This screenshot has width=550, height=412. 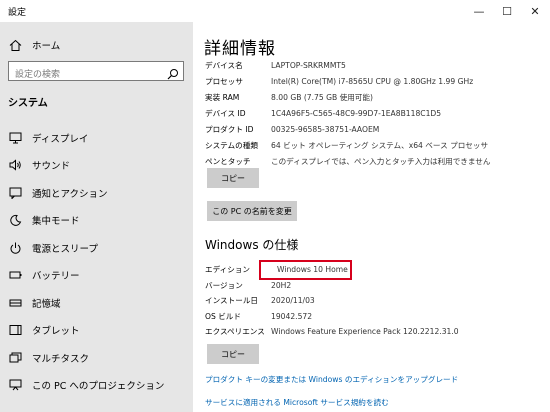 What do you see at coordinates (235, 332) in the screenshot?
I see `spec-label: エクスペリエンス` at bounding box center [235, 332].